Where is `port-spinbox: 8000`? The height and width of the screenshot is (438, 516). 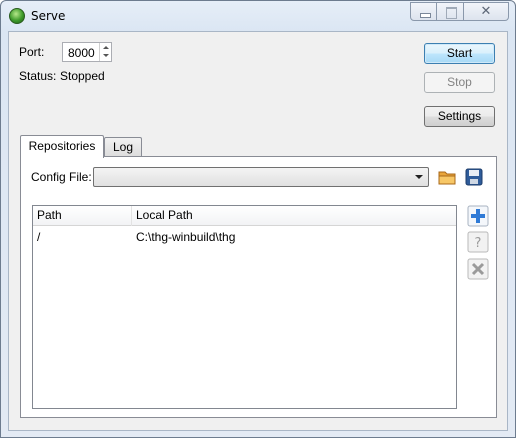
port-spinbox: 8000 is located at coordinates (87, 52).